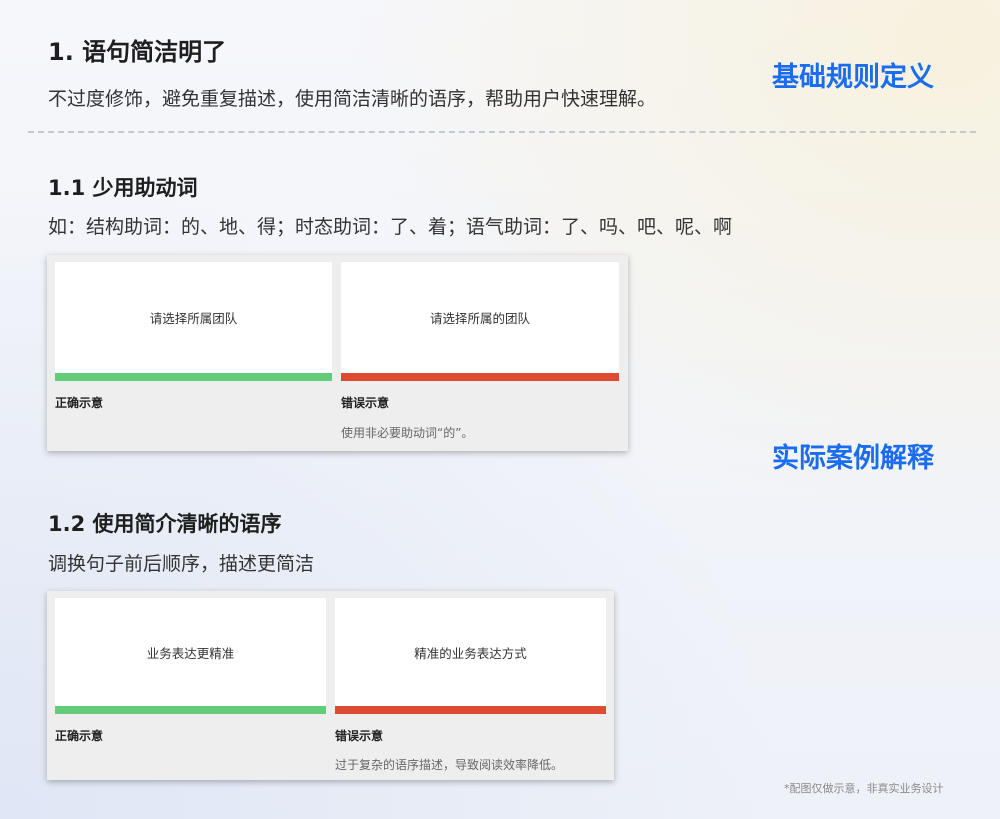  I want to click on subsection-description-1-1: 如：结构助词：的、地、得；时态助词：了、着；语气助词：了、吗、吧、呢、啊, so click(390, 225).